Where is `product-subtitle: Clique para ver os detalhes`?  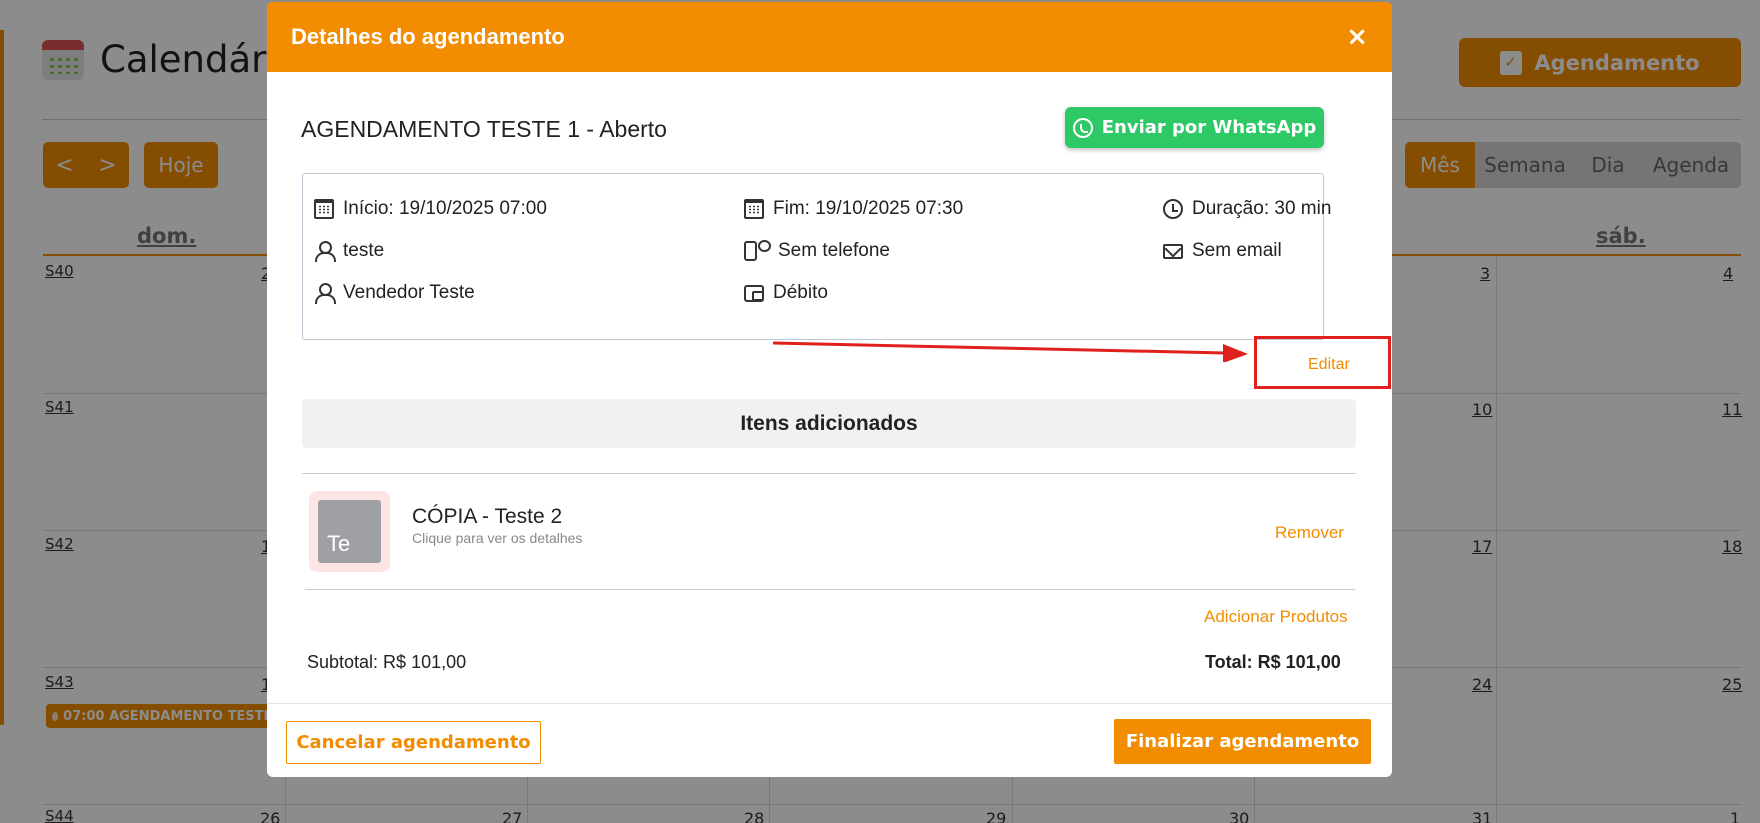
product-subtitle: Clique para ver os detalhes is located at coordinates (497, 538).